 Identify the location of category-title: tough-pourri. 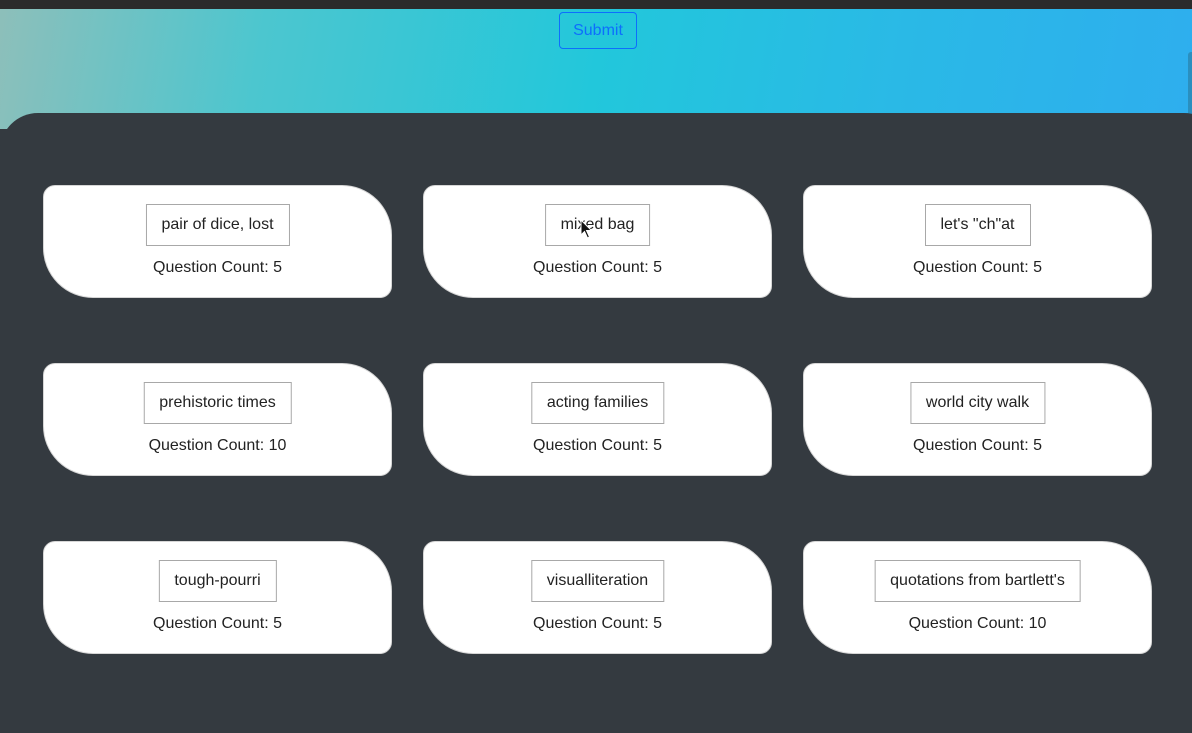
(217, 581).